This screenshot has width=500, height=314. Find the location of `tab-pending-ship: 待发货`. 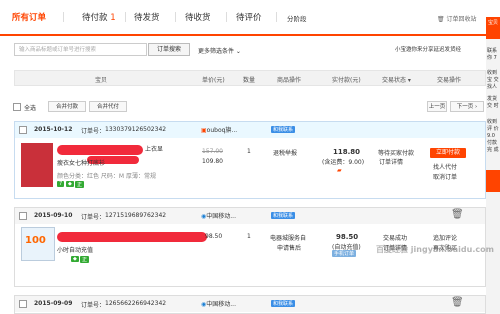

tab-pending-ship: 待发货 is located at coordinates (147, 17).